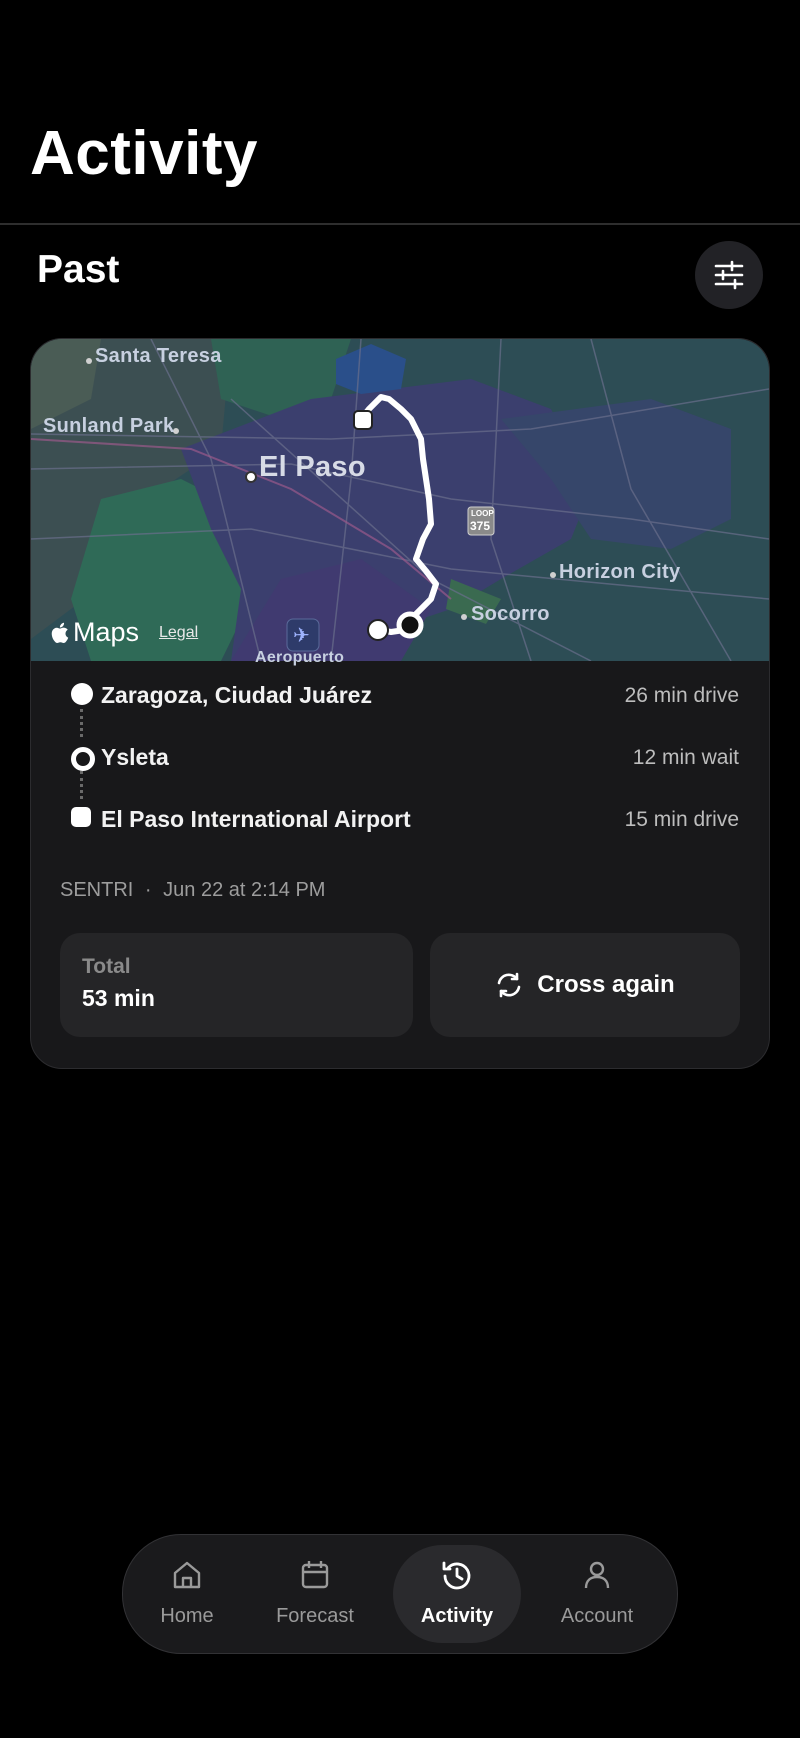 The image size is (800, 1738). Describe the element at coordinates (685, 757) in the screenshot. I see `stop-duration: 12 min wait` at that location.